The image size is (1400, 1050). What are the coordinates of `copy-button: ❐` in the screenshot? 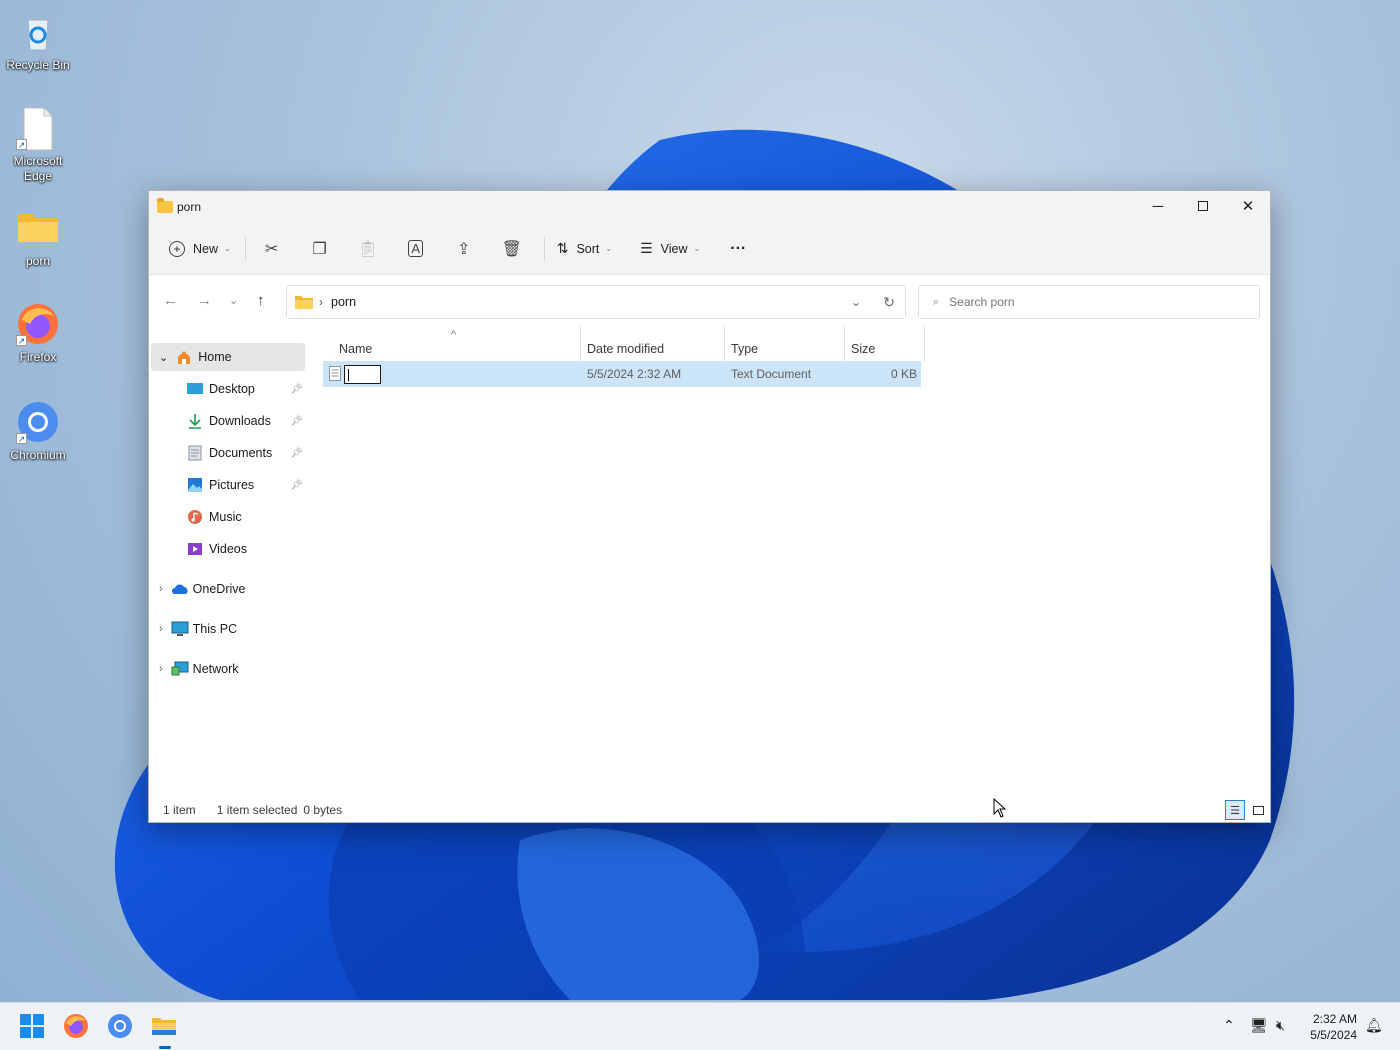 It's located at (320, 249).